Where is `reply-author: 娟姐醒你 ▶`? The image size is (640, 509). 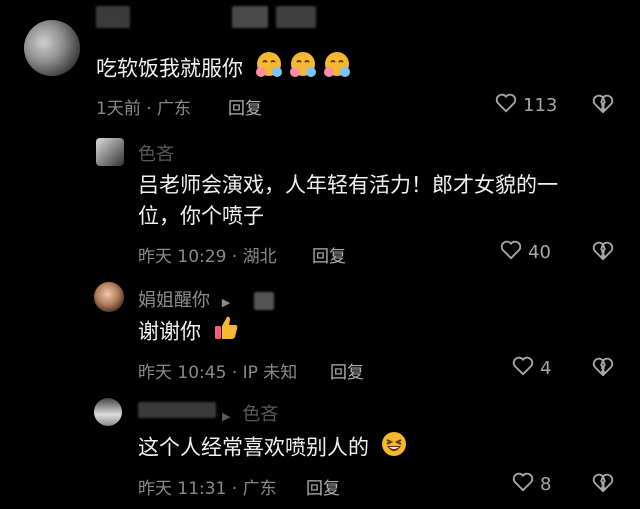 reply-author: 娟姐醒你 ▶ is located at coordinates (184, 299).